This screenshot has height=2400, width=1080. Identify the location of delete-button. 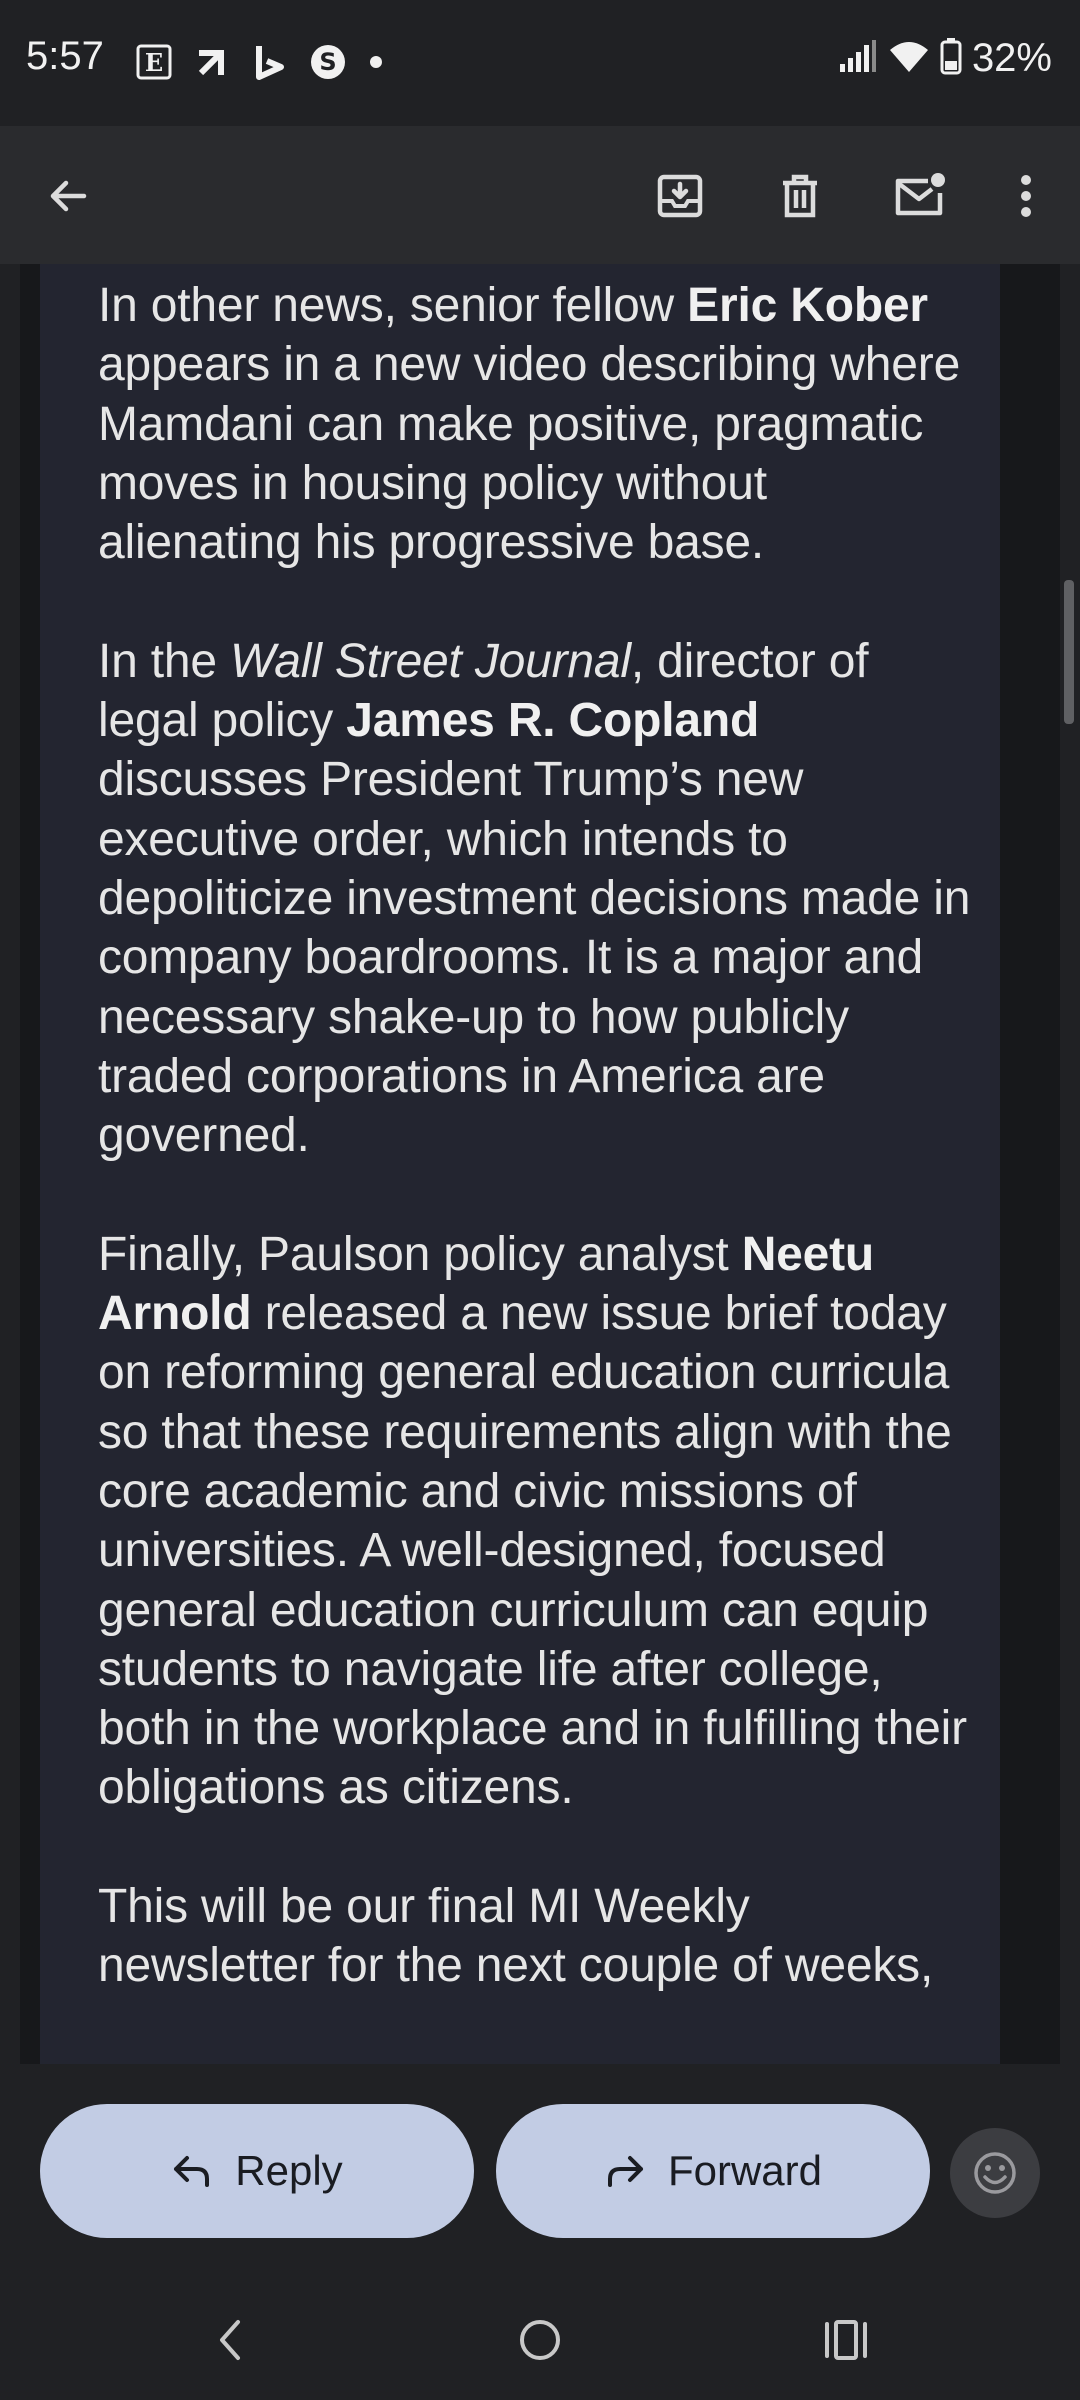
(800, 196).